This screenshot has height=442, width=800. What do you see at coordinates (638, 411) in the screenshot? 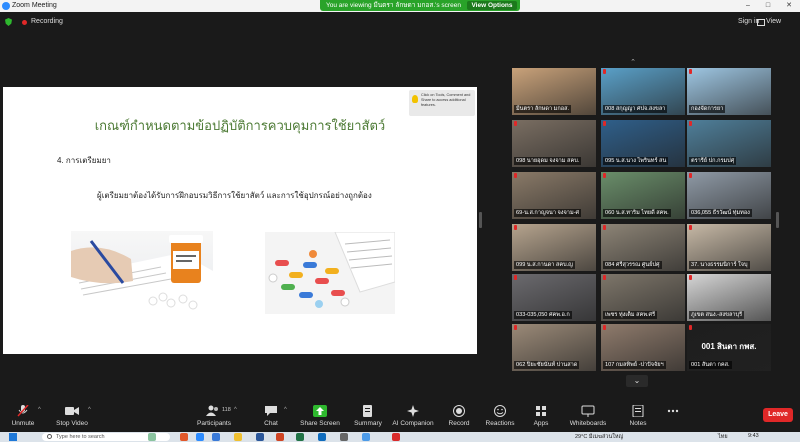
I see `notes-icon` at bounding box center [638, 411].